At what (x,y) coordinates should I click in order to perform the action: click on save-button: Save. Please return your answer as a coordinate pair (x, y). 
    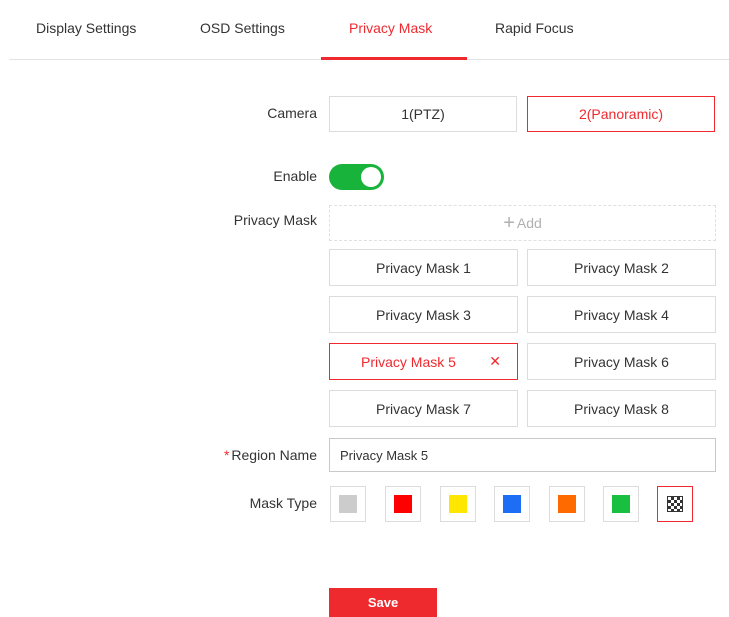
    Looking at the image, I should click on (383, 602).